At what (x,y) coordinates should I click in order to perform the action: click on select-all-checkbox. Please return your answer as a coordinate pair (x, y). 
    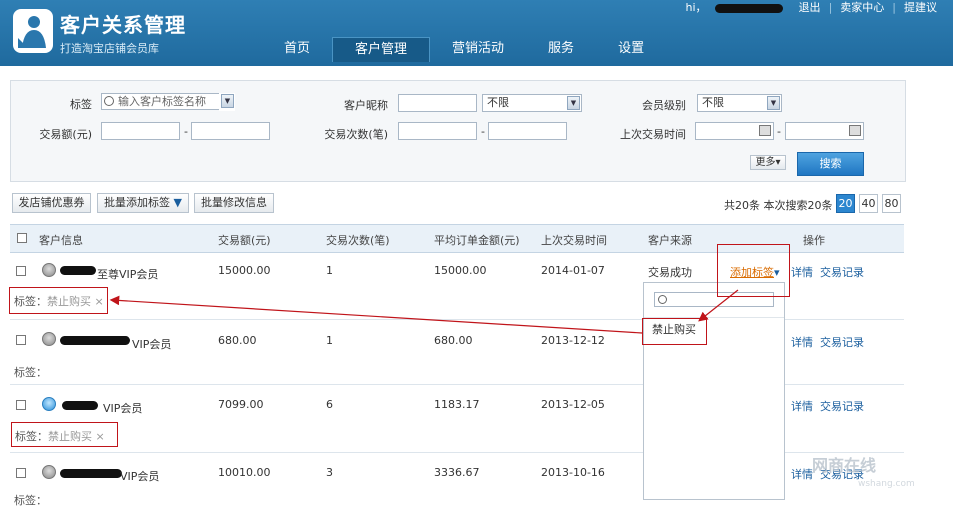
    Looking at the image, I should click on (22, 238).